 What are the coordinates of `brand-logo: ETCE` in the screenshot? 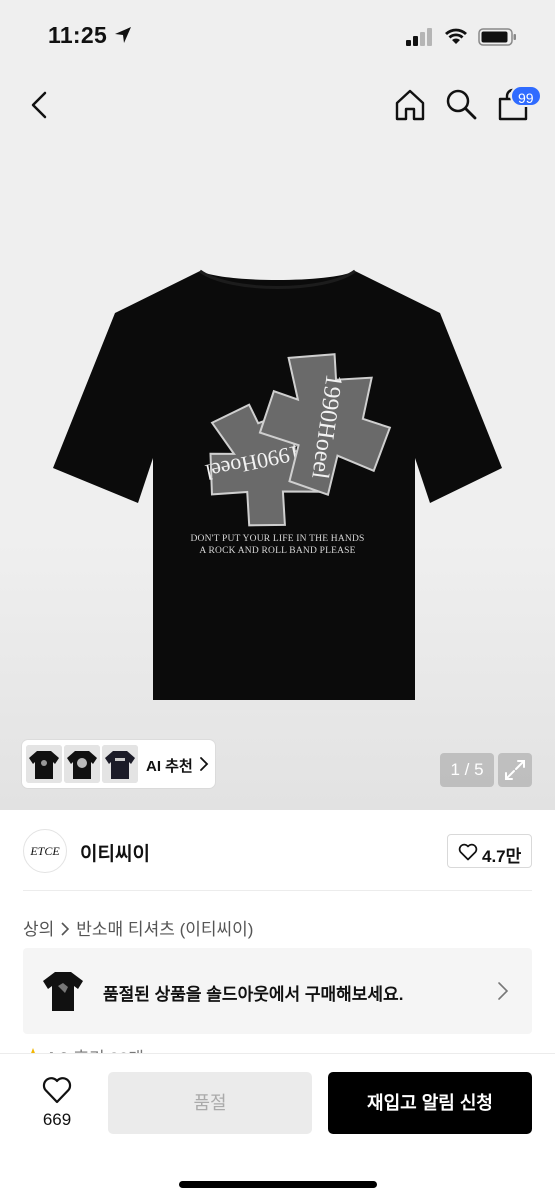 It's located at (45, 851).